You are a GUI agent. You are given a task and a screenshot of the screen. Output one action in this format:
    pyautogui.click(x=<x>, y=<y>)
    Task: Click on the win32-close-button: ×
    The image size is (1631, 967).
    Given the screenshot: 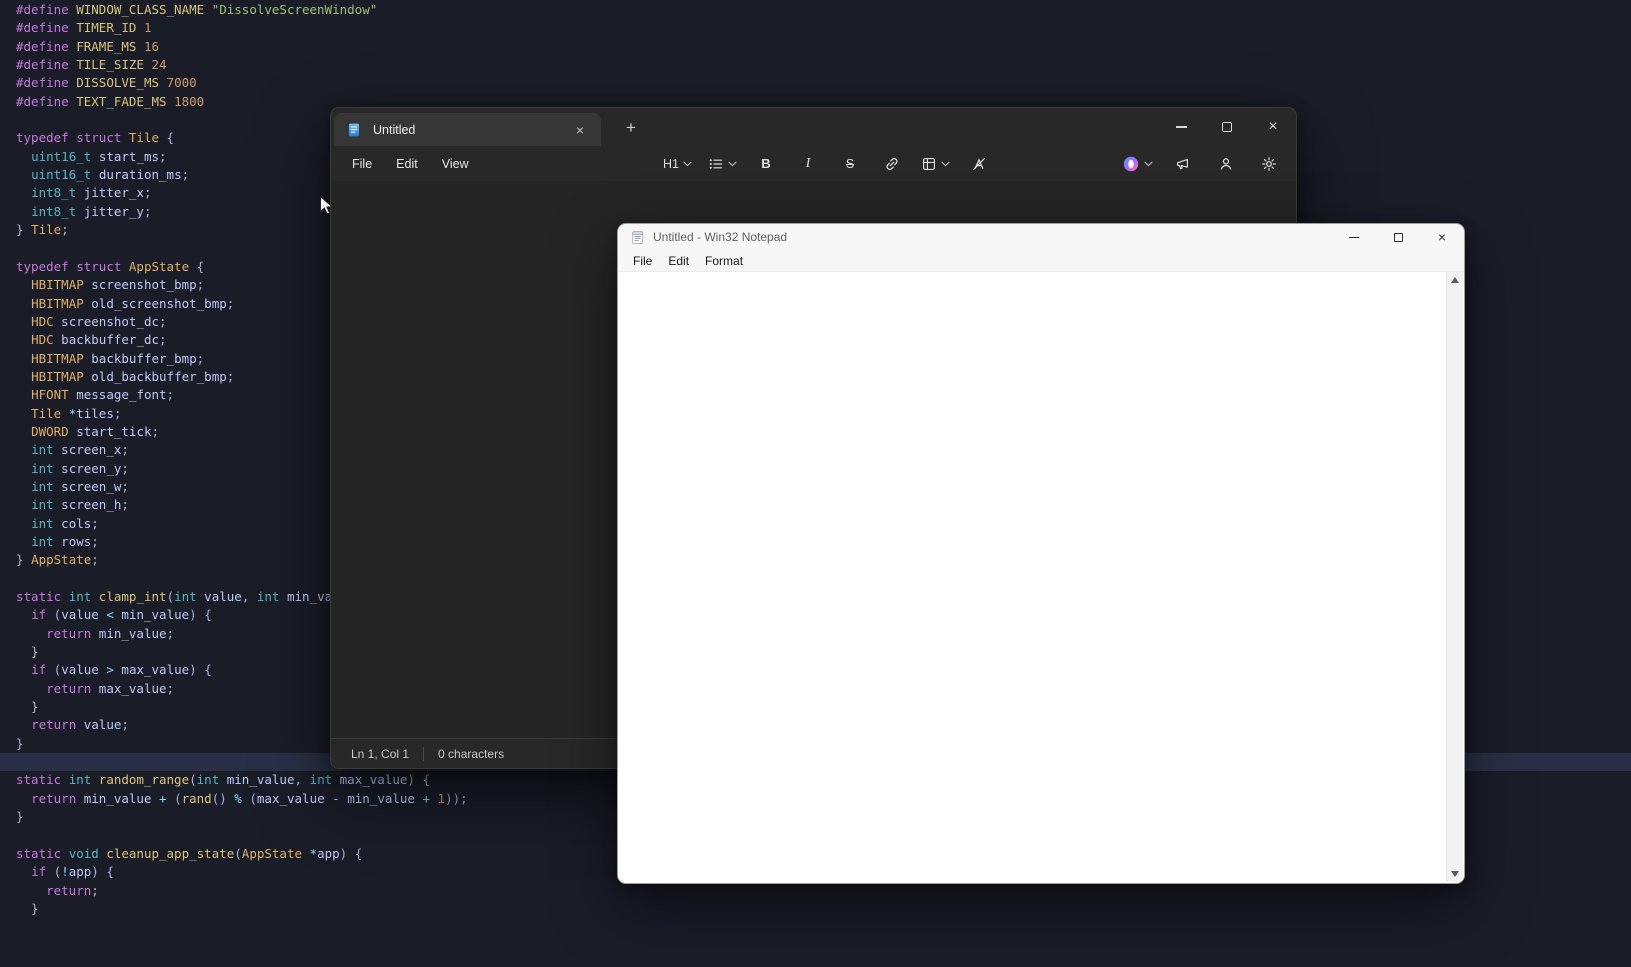 What is the action you would take?
    pyautogui.click(x=1442, y=237)
    